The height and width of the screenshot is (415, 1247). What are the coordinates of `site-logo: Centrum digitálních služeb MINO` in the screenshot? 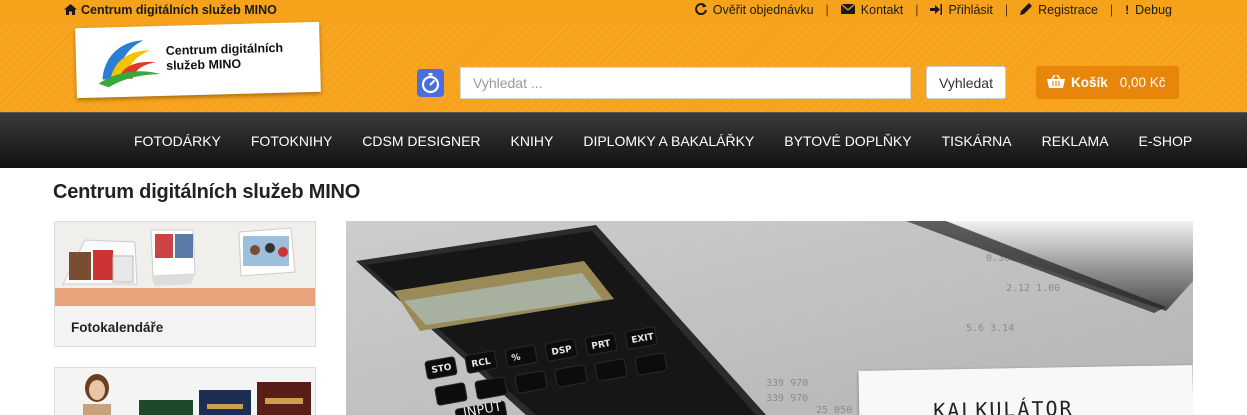 It's located at (198, 60).